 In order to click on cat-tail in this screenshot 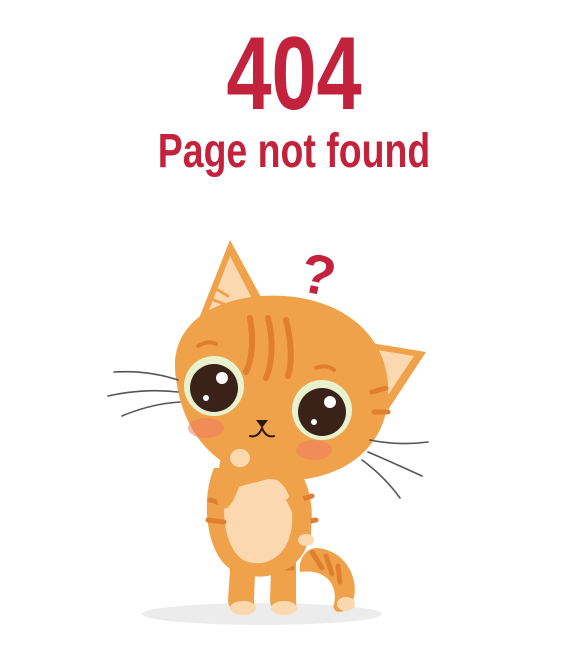, I will do `click(327, 579)`.